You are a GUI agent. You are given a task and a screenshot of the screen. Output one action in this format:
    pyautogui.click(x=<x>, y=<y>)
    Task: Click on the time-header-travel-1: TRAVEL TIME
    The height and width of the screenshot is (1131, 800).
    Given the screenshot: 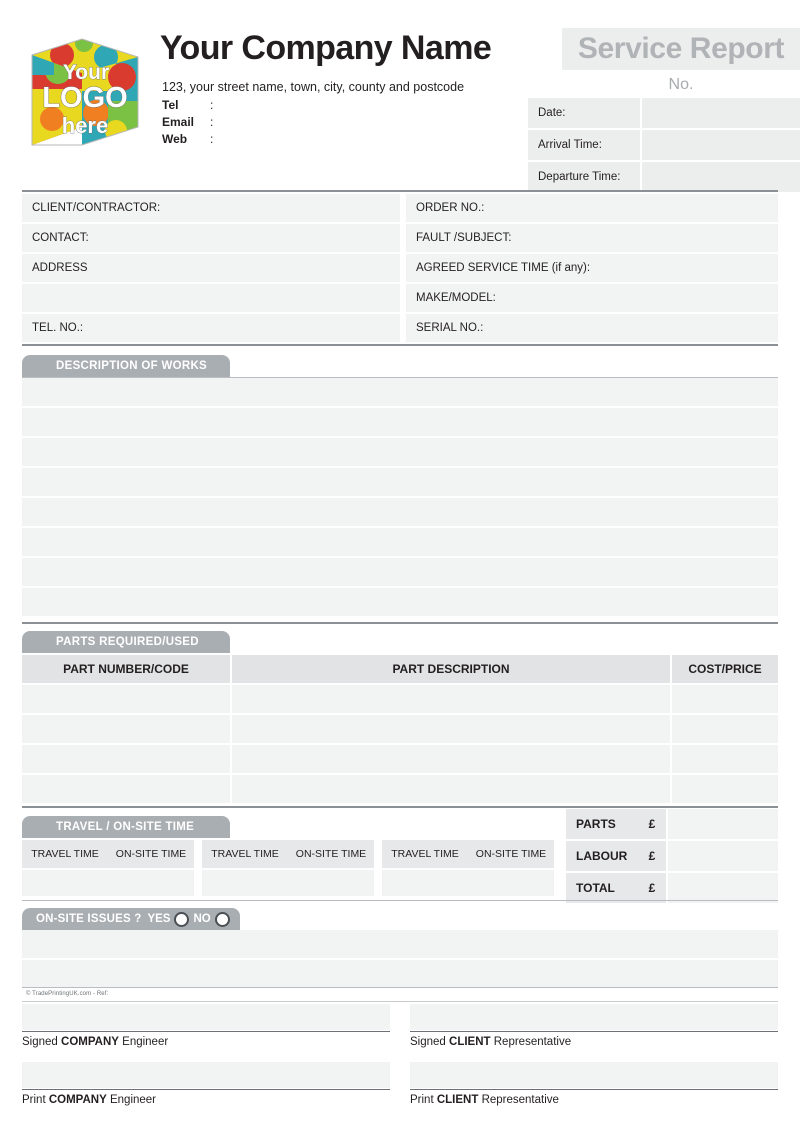 What is the action you would take?
    pyautogui.click(x=65, y=854)
    